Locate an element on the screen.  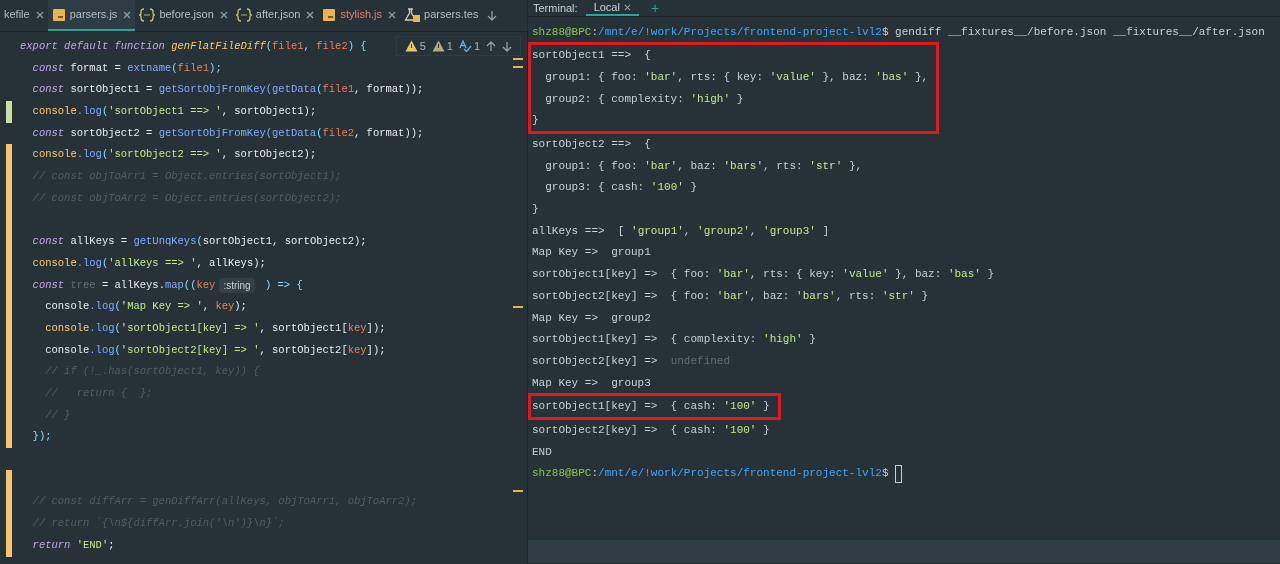
terminal-tab: Local is located at coordinates (612, 8).